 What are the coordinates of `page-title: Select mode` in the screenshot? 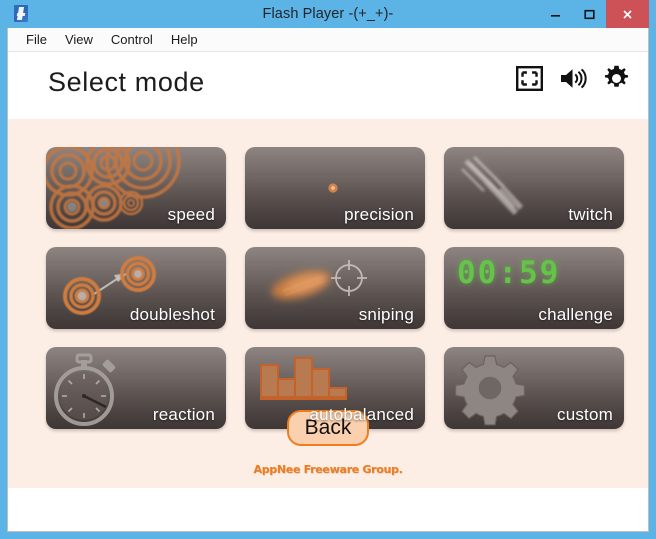 It's located at (126, 82).